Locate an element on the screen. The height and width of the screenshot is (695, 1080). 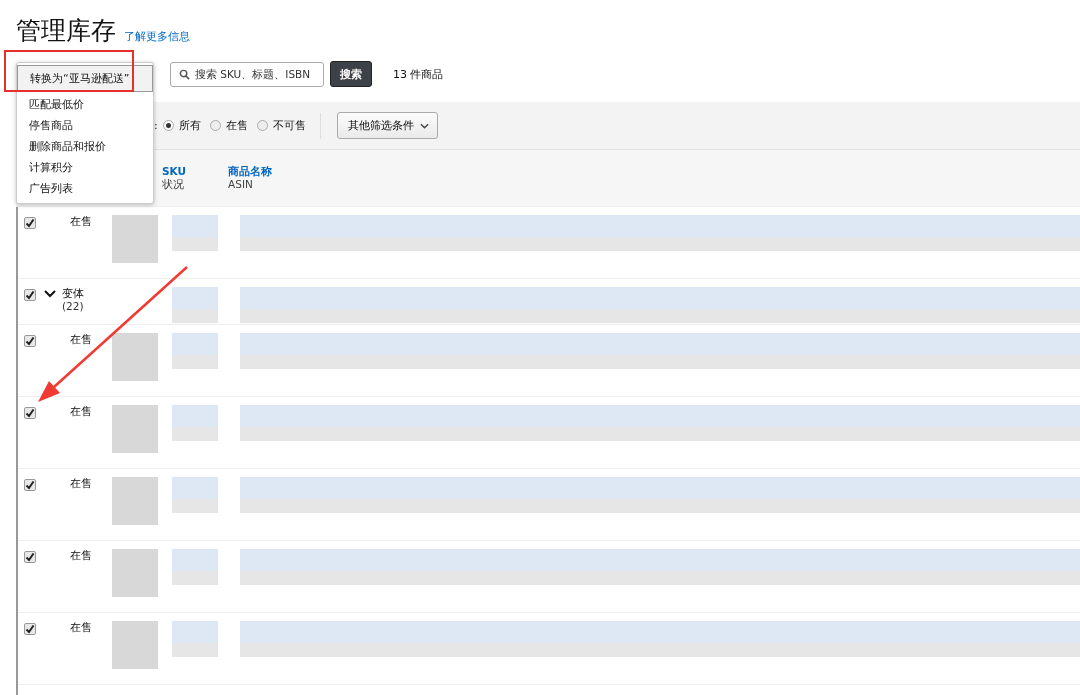
result-count: 13 件商品 is located at coordinates (418, 74).